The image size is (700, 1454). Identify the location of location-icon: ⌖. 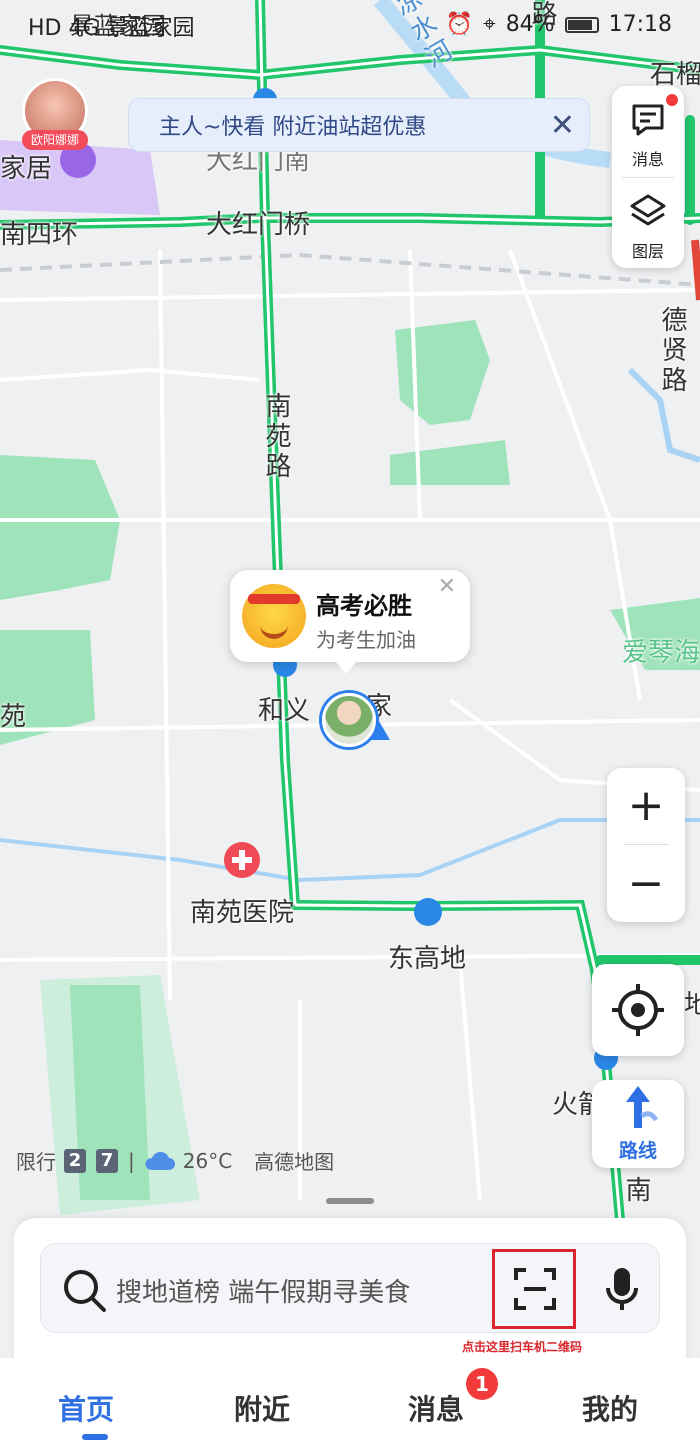
(489, 24).